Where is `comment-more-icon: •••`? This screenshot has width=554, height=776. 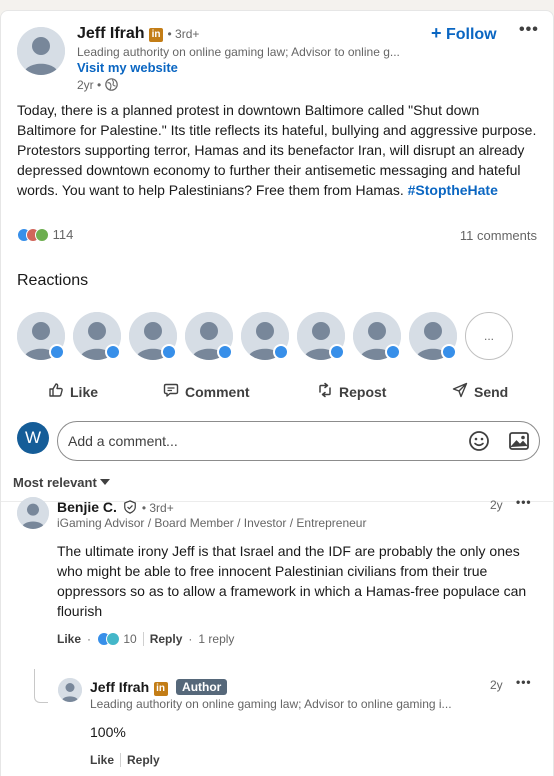
comment-more-icon: ••• is located at coordinates (524, 502).